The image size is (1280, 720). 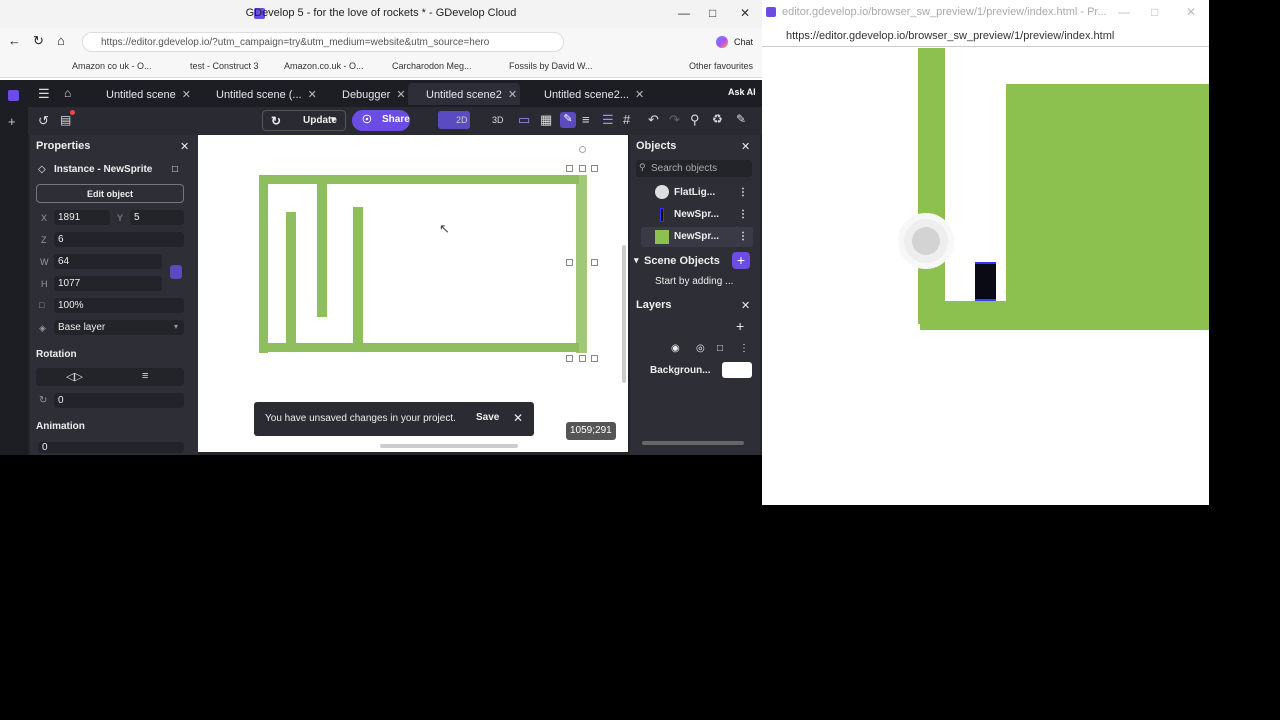 I want to click on toast-save-button: Save, so click(x=487, y=417).